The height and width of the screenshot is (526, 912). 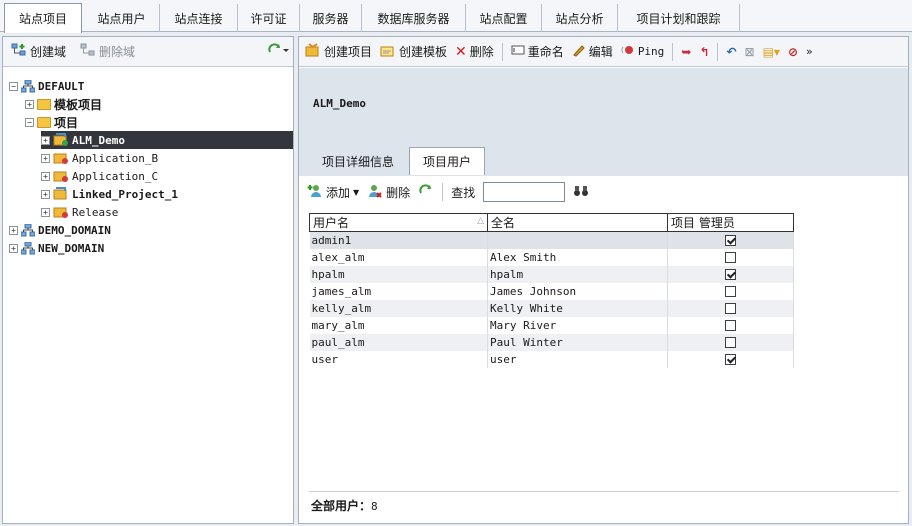 What do you see at coordinates (426, 192) in the screenshot?
I see `refresh-users-icon` at bounding box center [426, 192].